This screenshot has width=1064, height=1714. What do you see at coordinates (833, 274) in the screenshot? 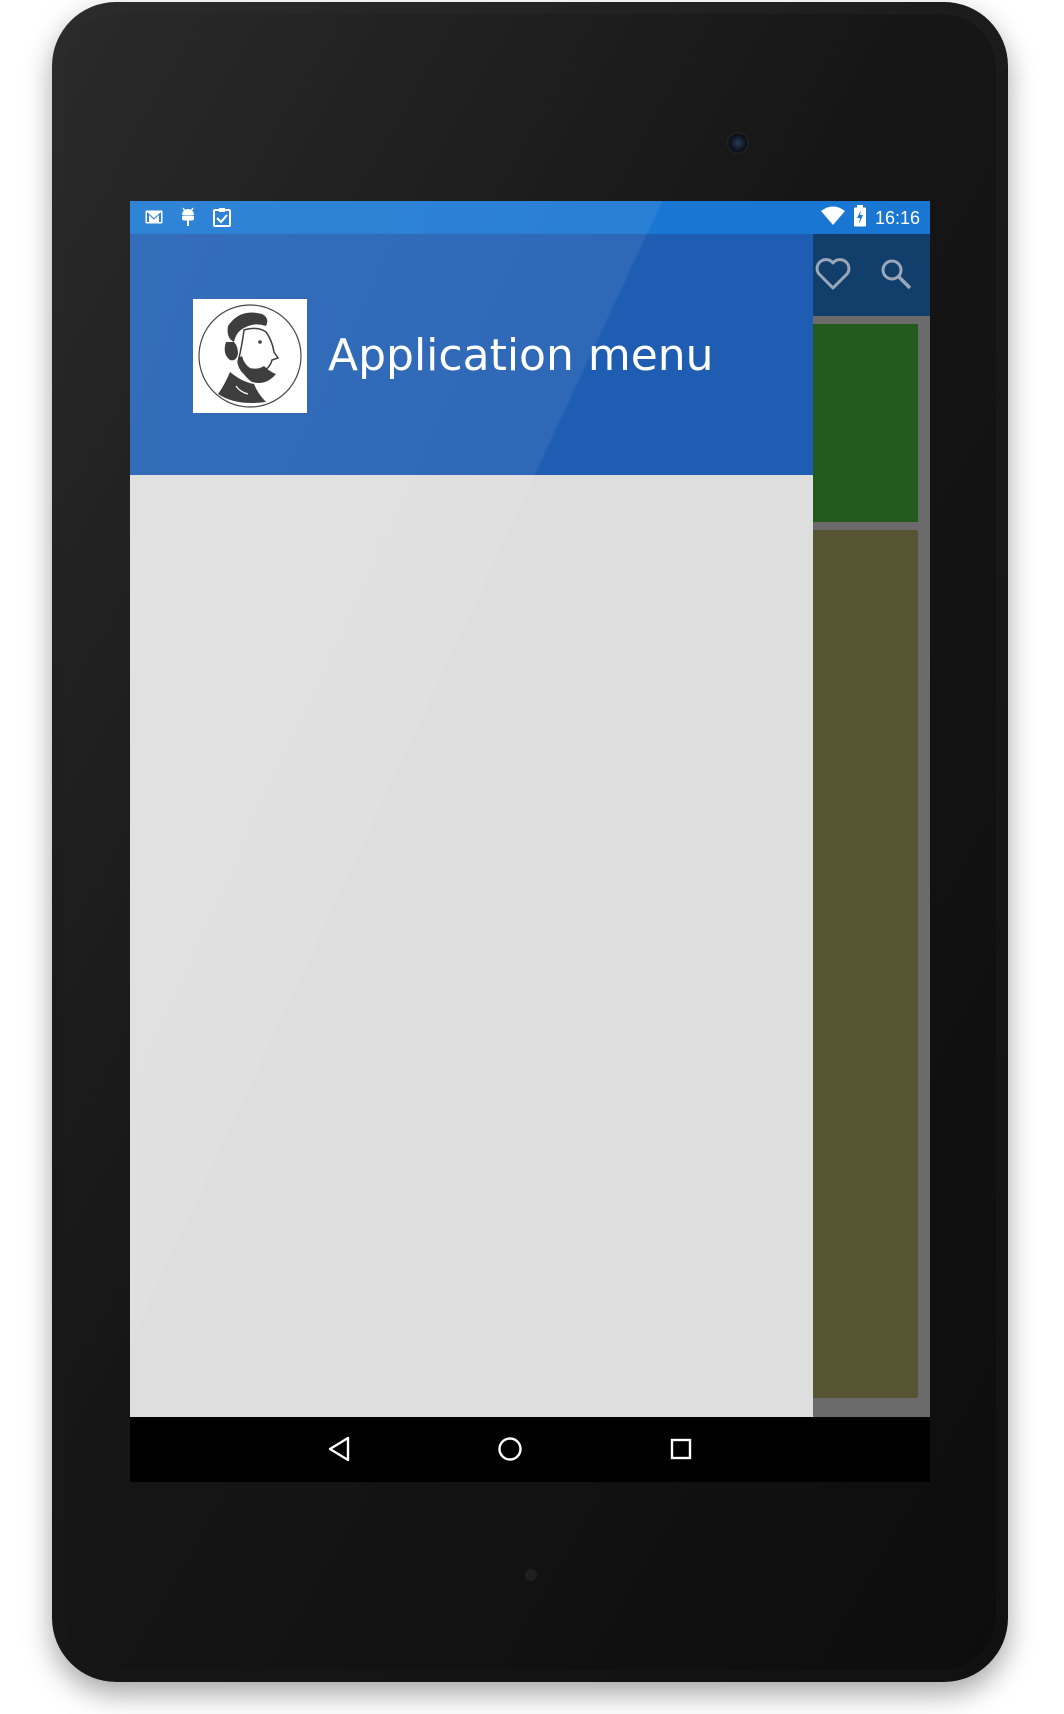
I see `heart-icon` at bounding box center [833, 274].